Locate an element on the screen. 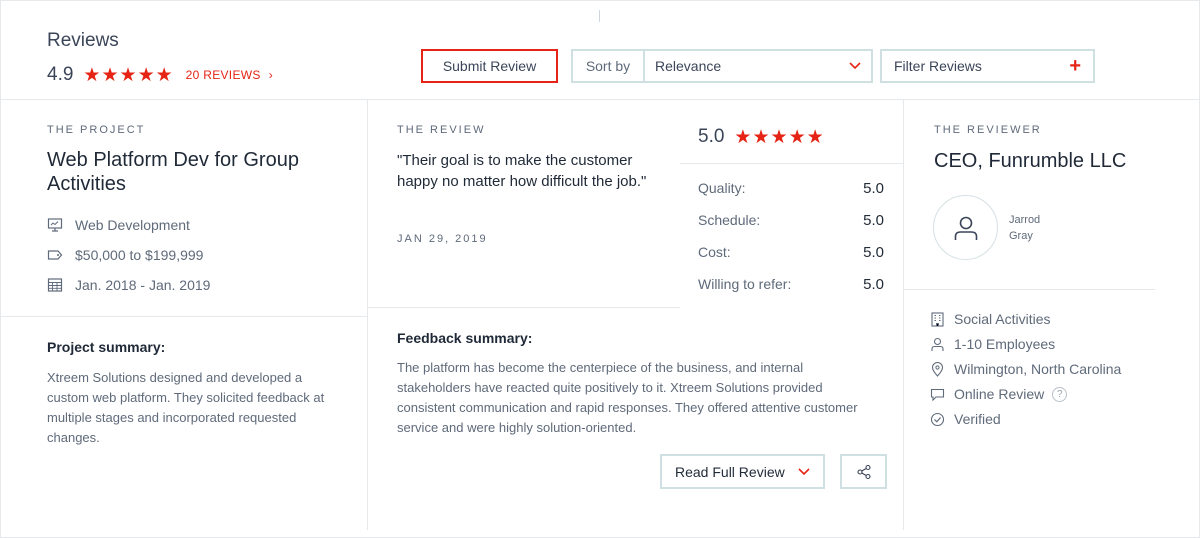  share-button is located at coordinates (863, 471).